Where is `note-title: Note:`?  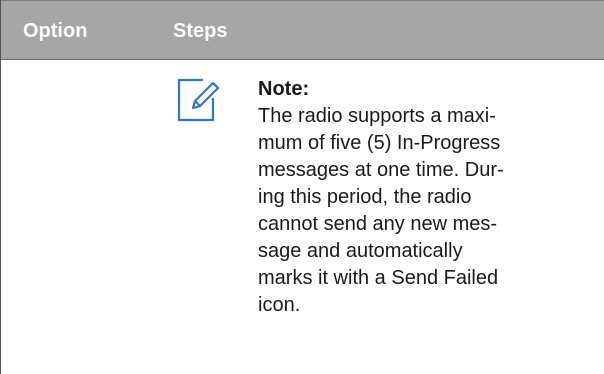 note-title: Note: is located at coordinates (284, 89).